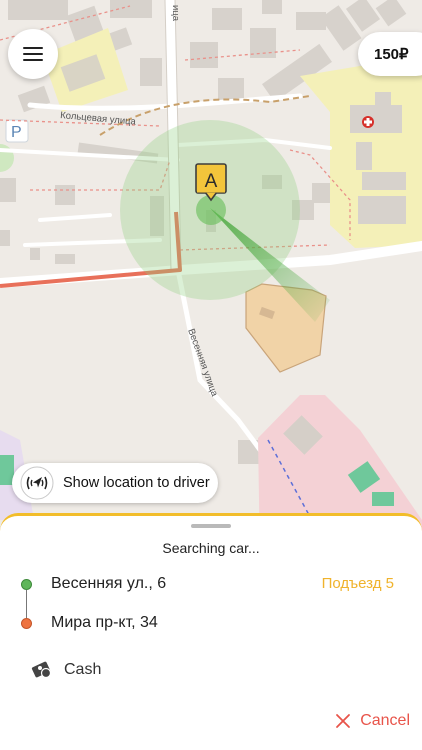  Describe the element at coordinates (358, 583) in the screenshot. I see `entrance-link: Подъезд 5` at that location.